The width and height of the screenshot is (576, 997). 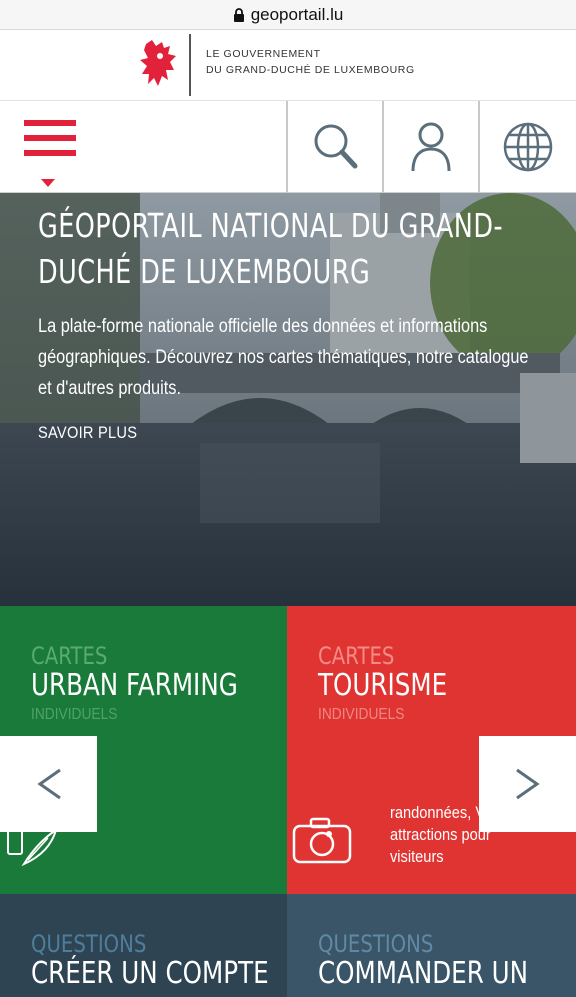 What do you see at coordinates (423, 973) in the screenshot?
I see `card-title: COMMANDER UN` at bounding box center [423, 973].